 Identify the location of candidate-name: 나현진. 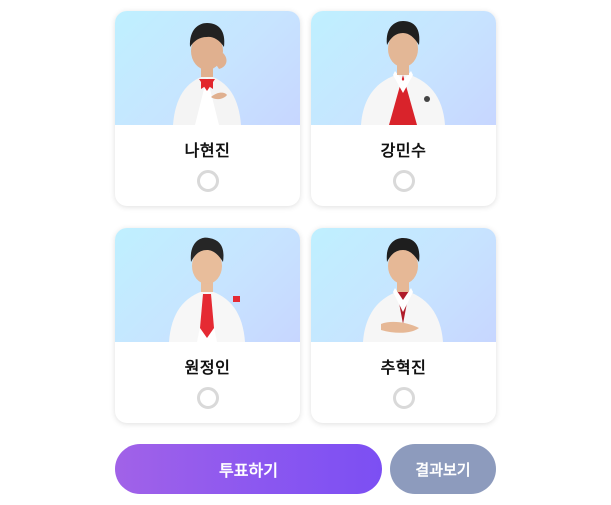
(207, 150).